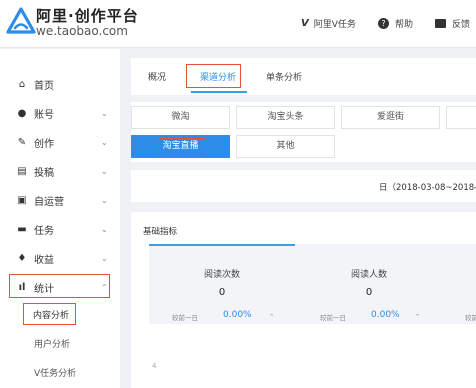 The width and height of the screenshot is (476, 388). Describe the element at coordinates (285, 146) in the screenshot. I see `channel-other-button: 其他` at that location.